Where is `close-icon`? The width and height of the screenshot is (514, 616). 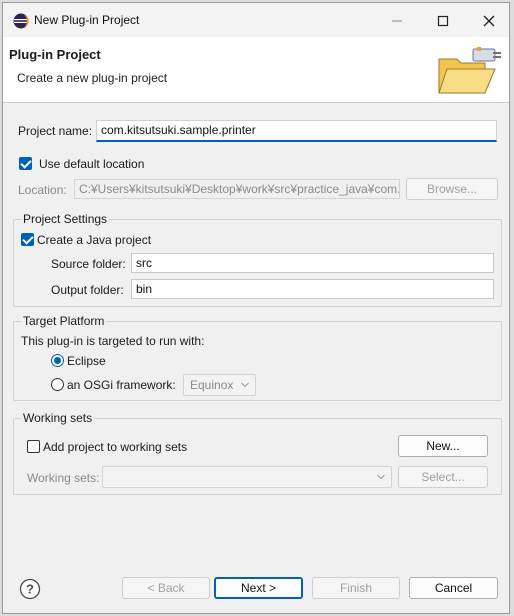
close-icon is located at coordinates (489, 21).